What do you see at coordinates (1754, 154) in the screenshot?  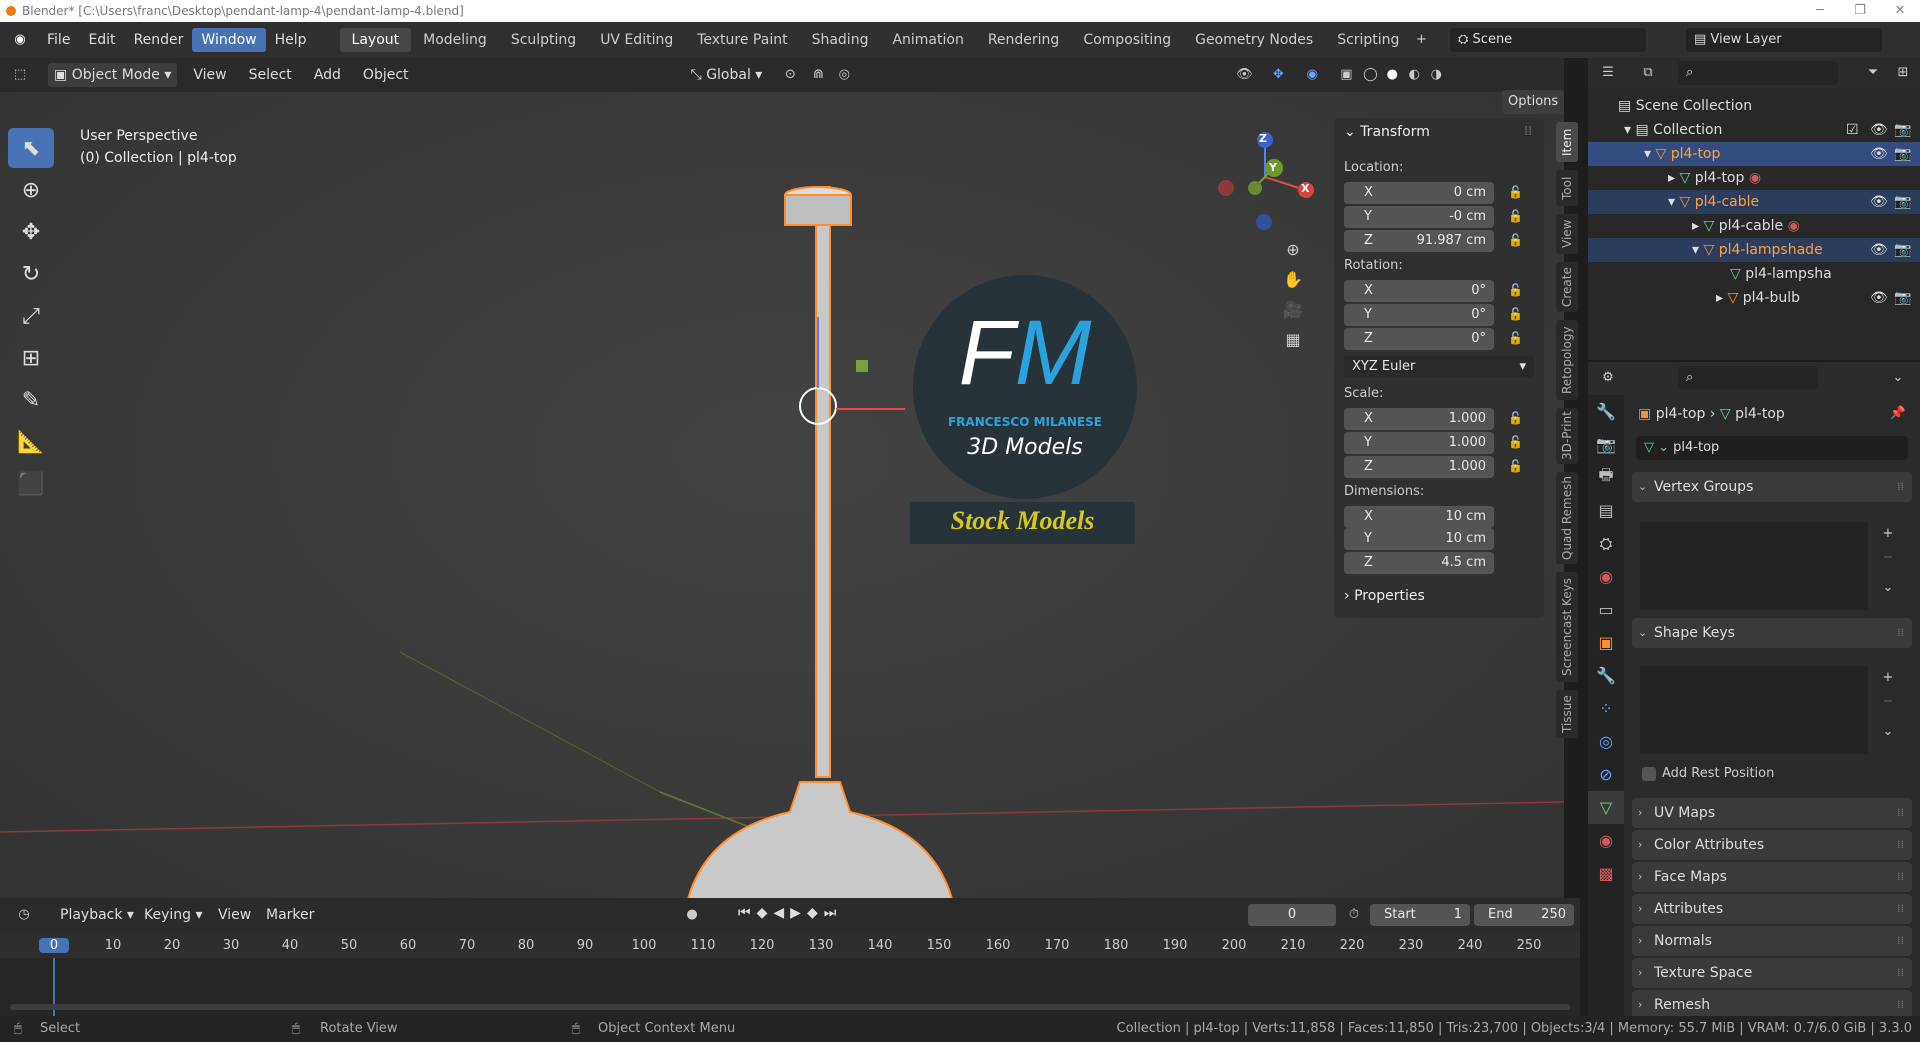 I see `outliner-row-pl4-top: ▾ ▽ pl4-top 👁 📷` at bounding box center [1754, 154].